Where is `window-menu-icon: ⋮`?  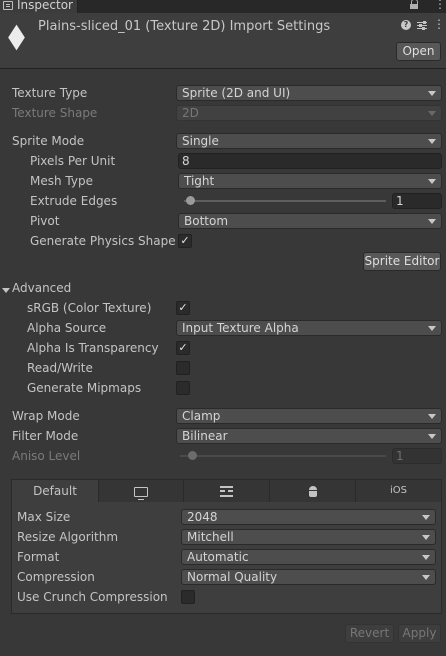
window-menu-icon: ⋮ is located at coordinates (440, 5).